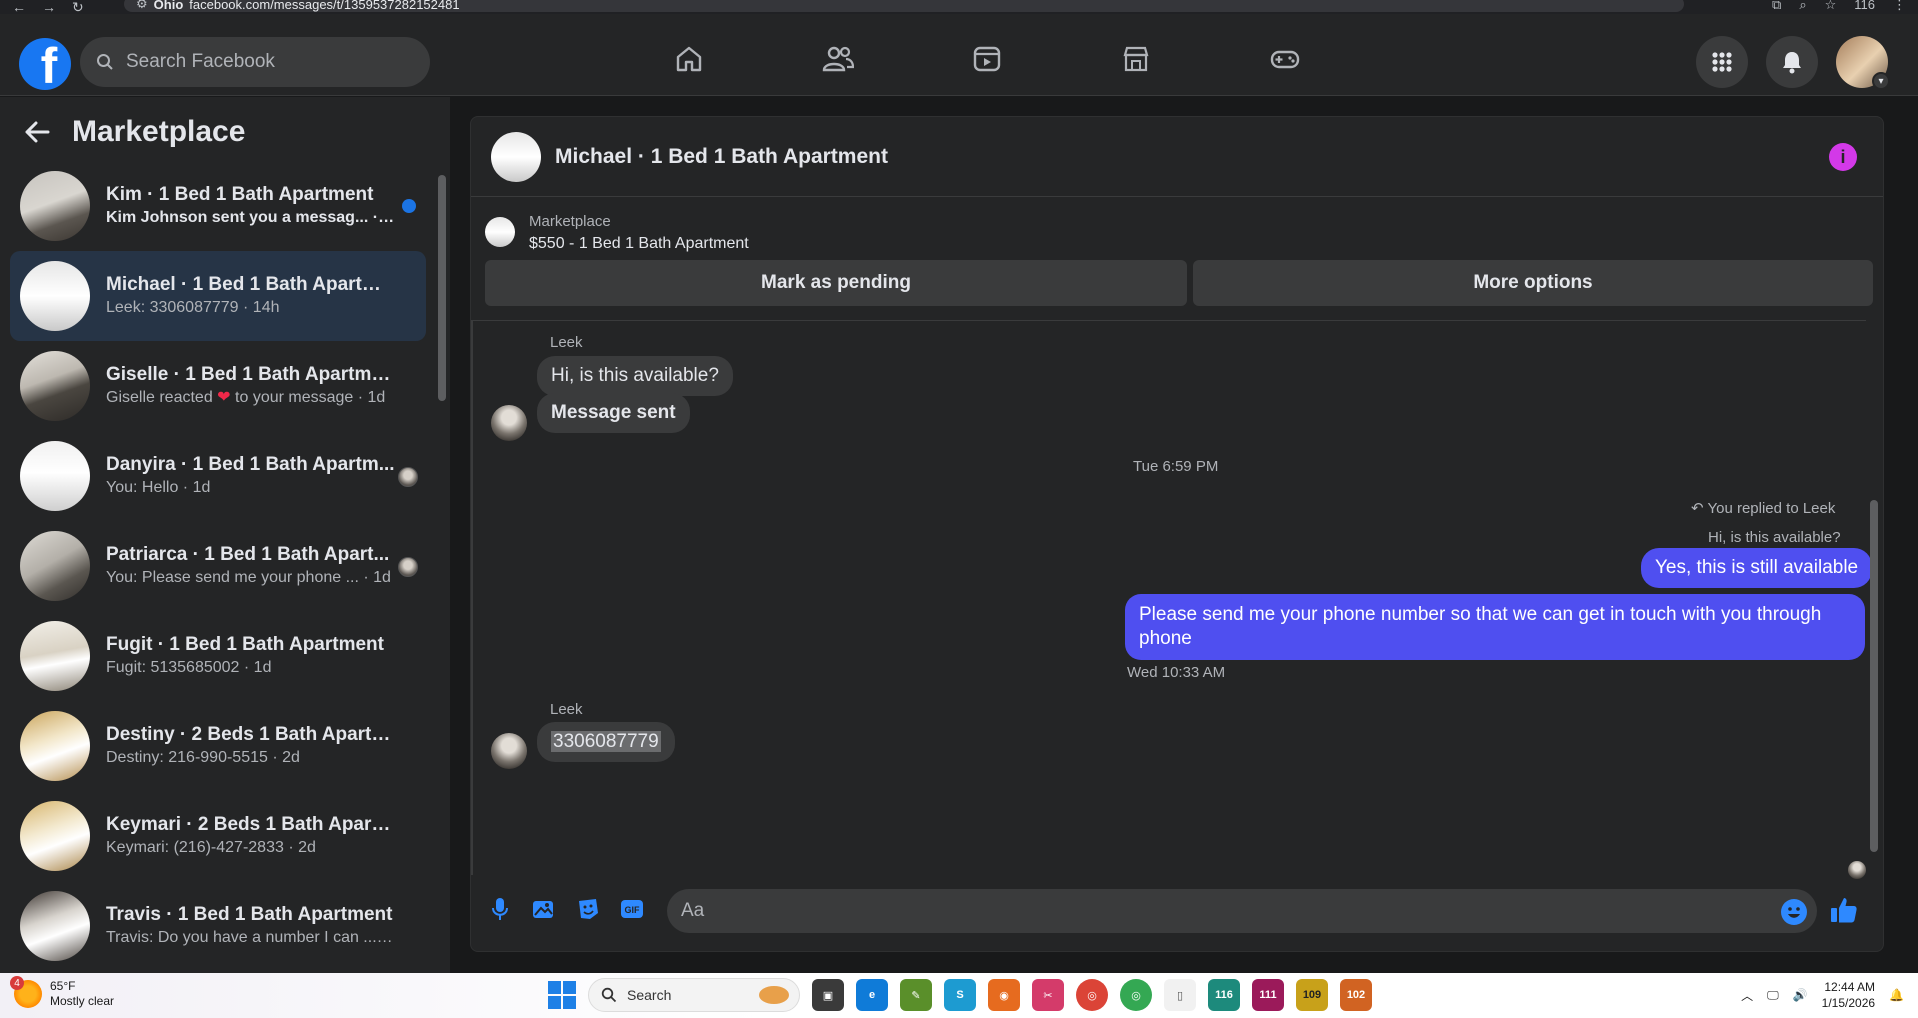  I want to click on message-input, so click(1221, 911).